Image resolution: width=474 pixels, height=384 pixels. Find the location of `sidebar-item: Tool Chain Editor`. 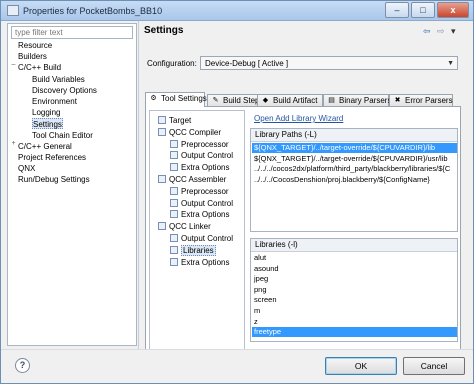

sidebar-item: Tool Chain Editor is located at coordinates (62, 135).